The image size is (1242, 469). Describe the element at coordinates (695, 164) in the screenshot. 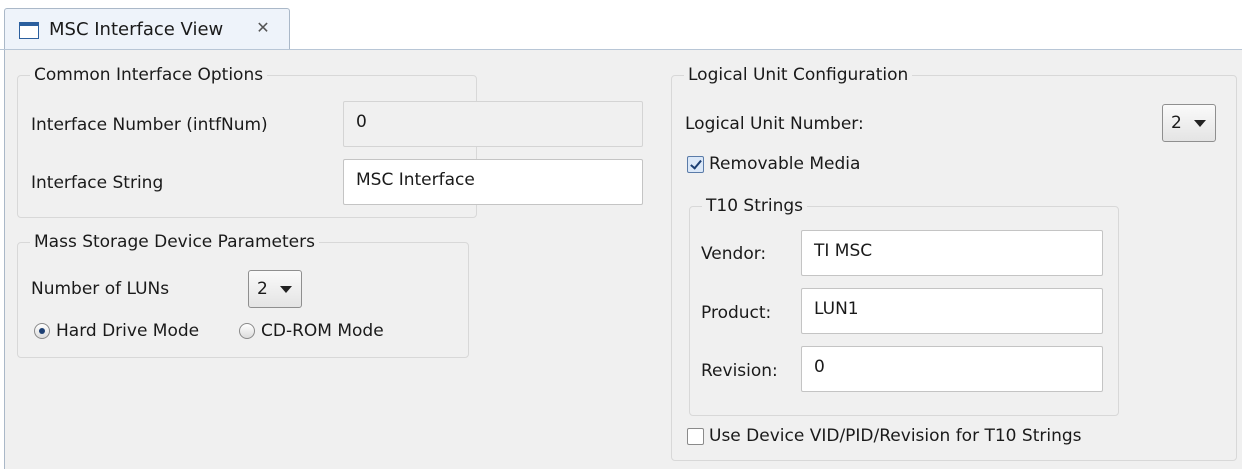

I see `removable-media-checkbox` at that location.